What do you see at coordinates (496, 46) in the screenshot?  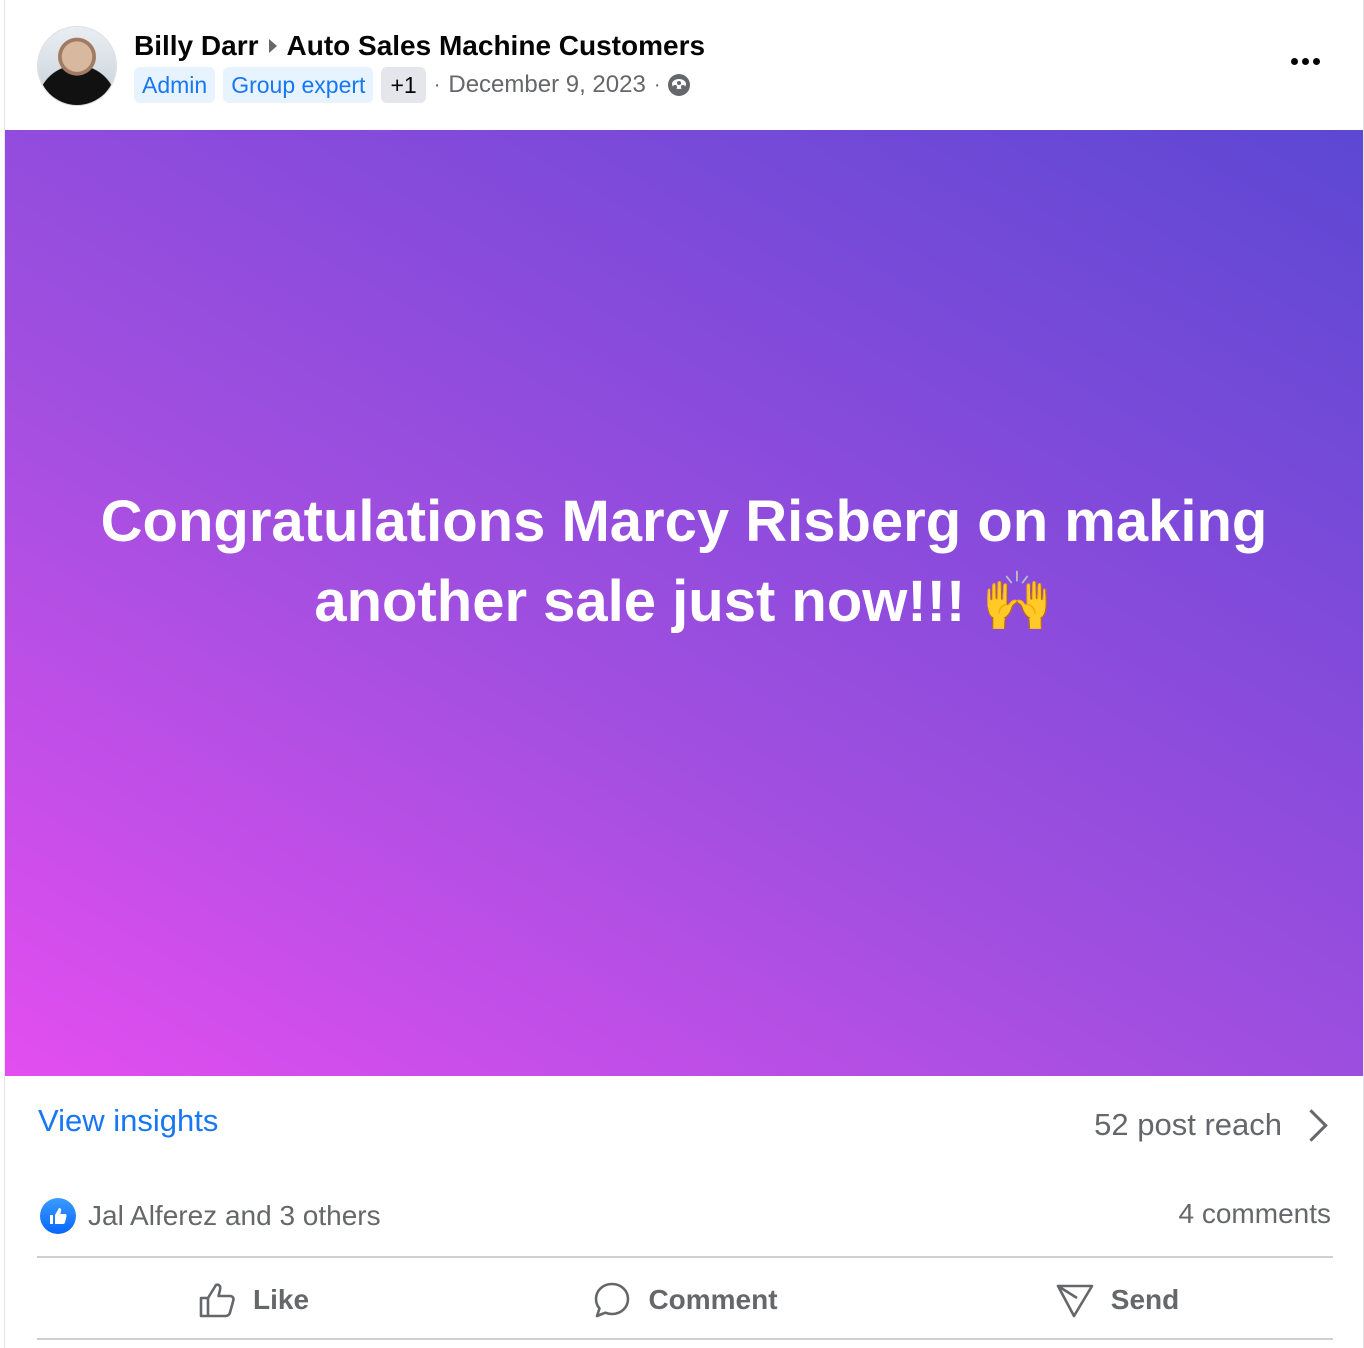 I see `group-name: Auto Sales Machine Customers` at bounding box center [496, 46].